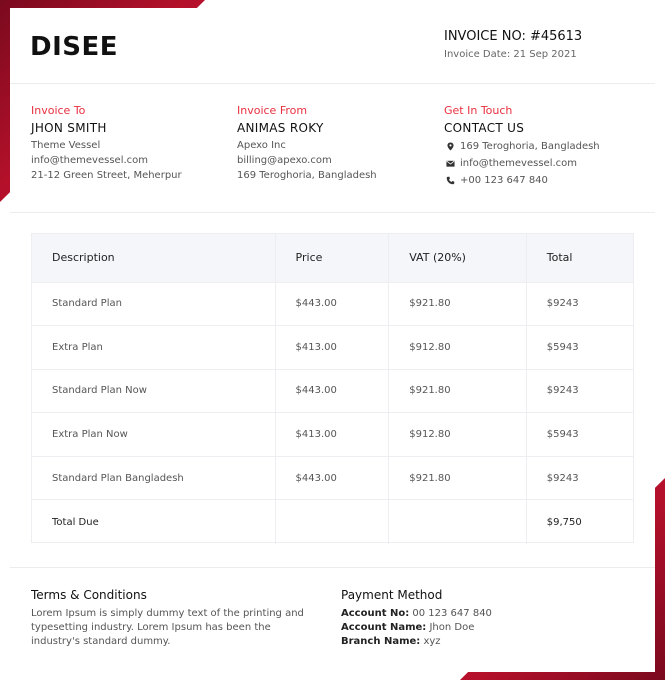 The width and height of the screenshot is (665, 680). I want to click on contact-phone: +00 123 647 840, so click(544, 180).